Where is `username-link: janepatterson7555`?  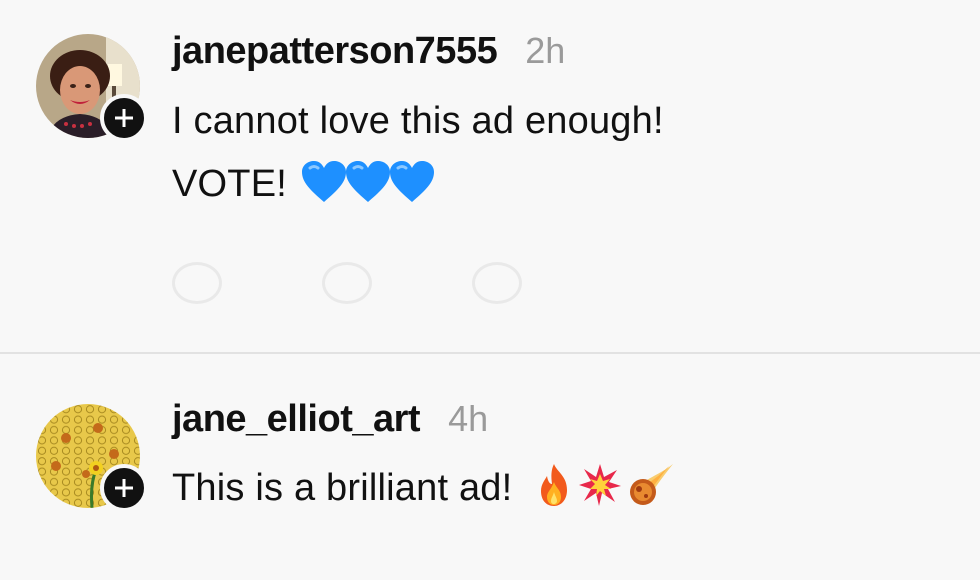
username-link: janepatterson7555 is located at coordinates (335, 51).